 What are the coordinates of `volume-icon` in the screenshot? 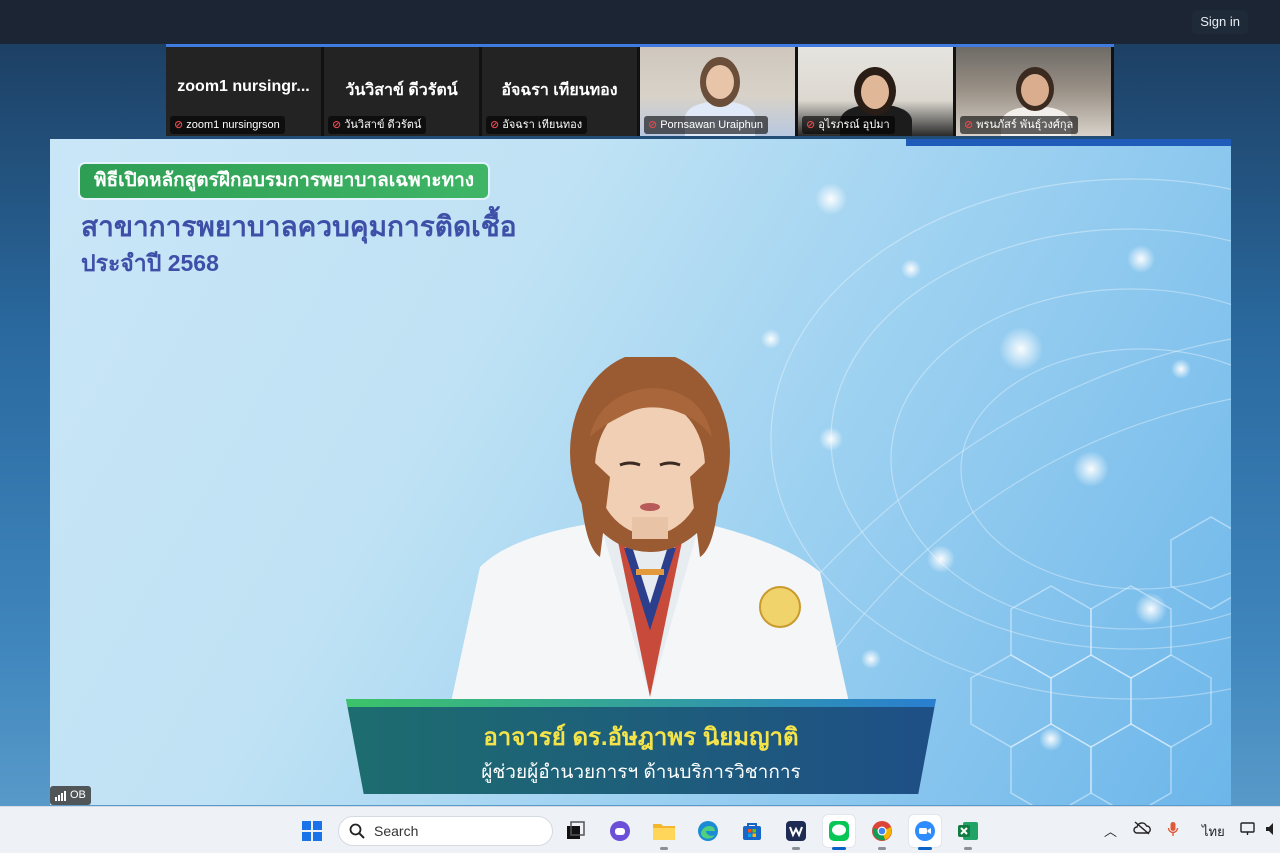 It's located at (1272, 830).